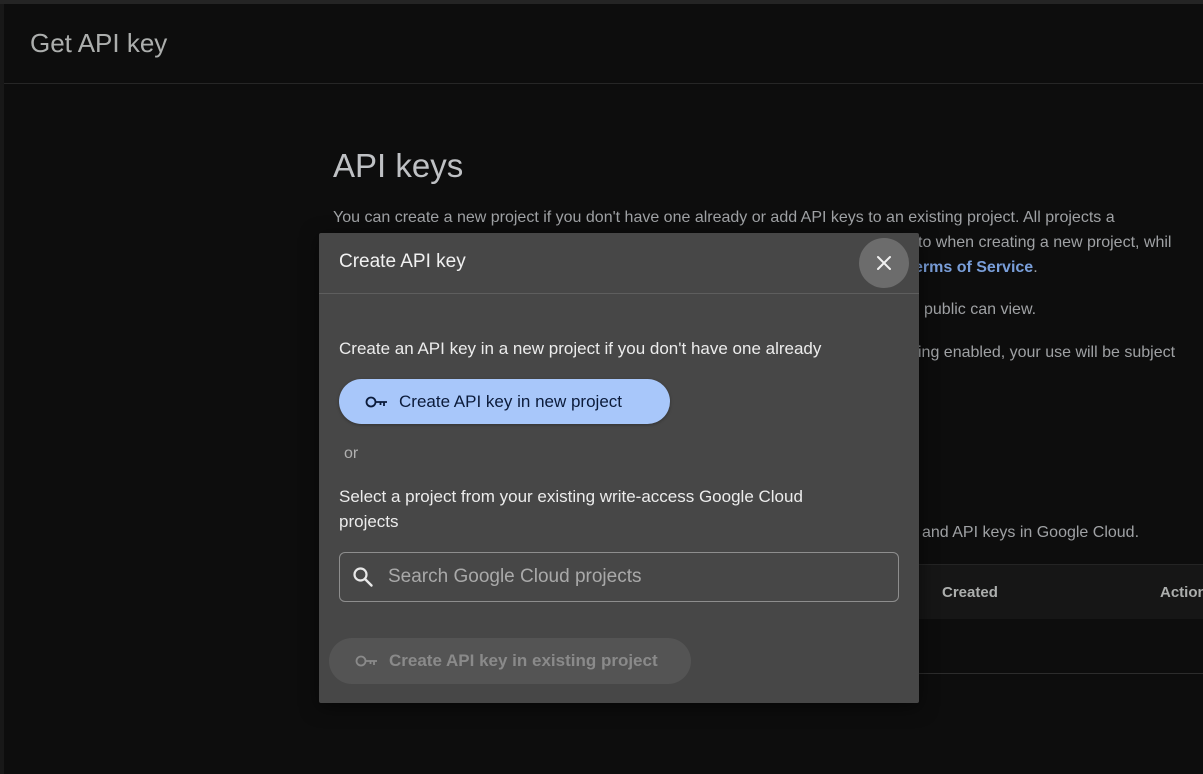 The width and height of the screenshot is (1203, 774). Describe the element at coordinates (638, 577) in the screenshot. I see `project-search-input` at that location.